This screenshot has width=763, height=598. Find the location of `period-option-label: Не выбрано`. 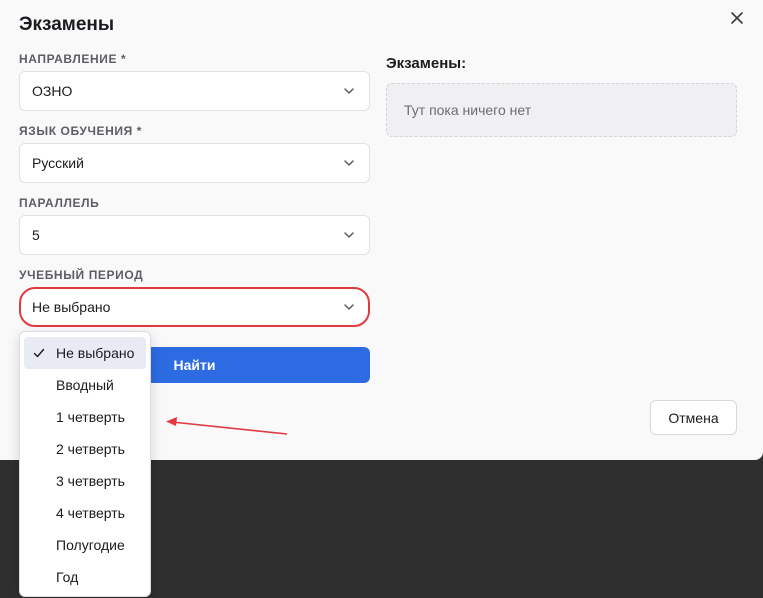

period-option-label: Не выбрано is located at coordinates (95, 353).